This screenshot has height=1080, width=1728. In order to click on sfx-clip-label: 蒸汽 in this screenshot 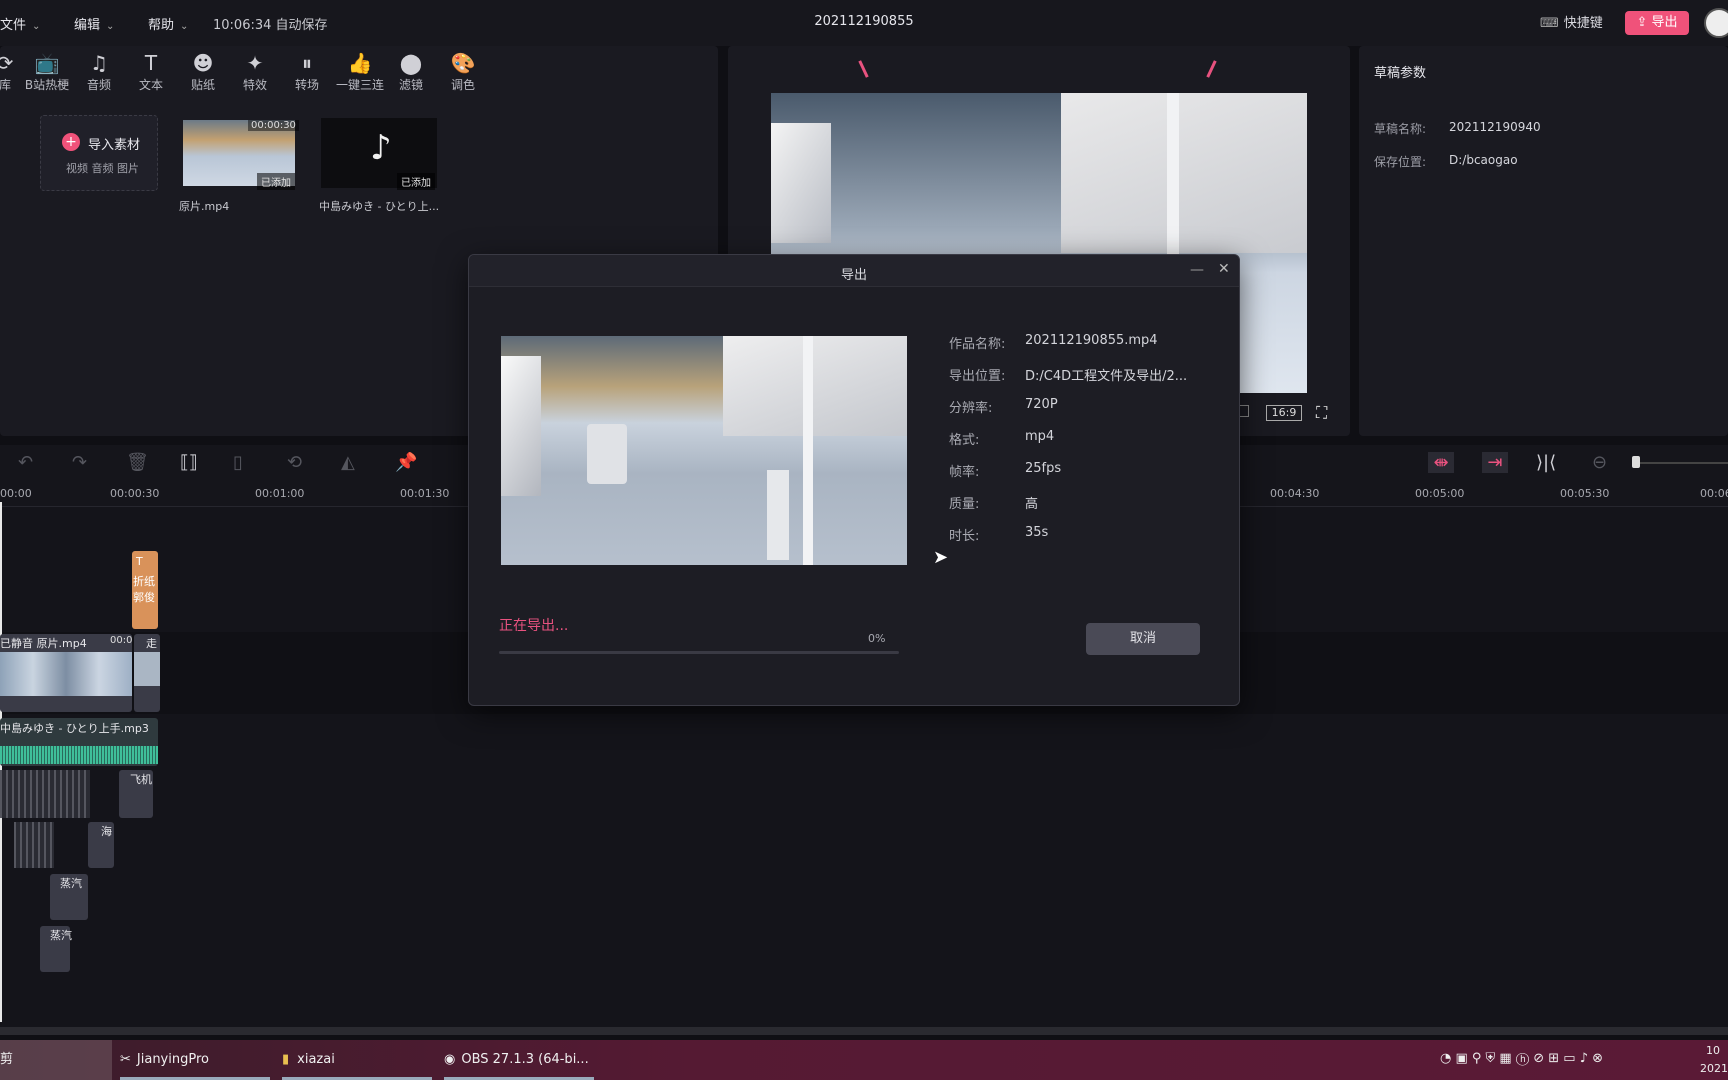, I will do `click(71, 883)`.